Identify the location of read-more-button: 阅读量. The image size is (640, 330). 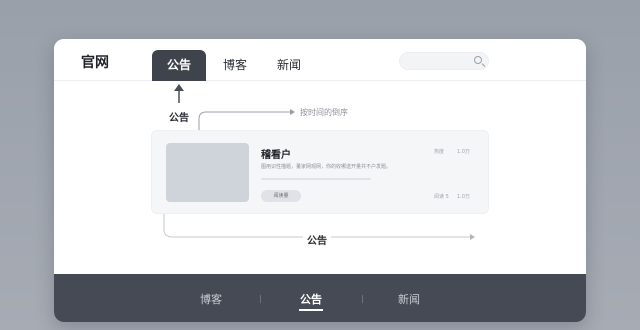
(281, 196).